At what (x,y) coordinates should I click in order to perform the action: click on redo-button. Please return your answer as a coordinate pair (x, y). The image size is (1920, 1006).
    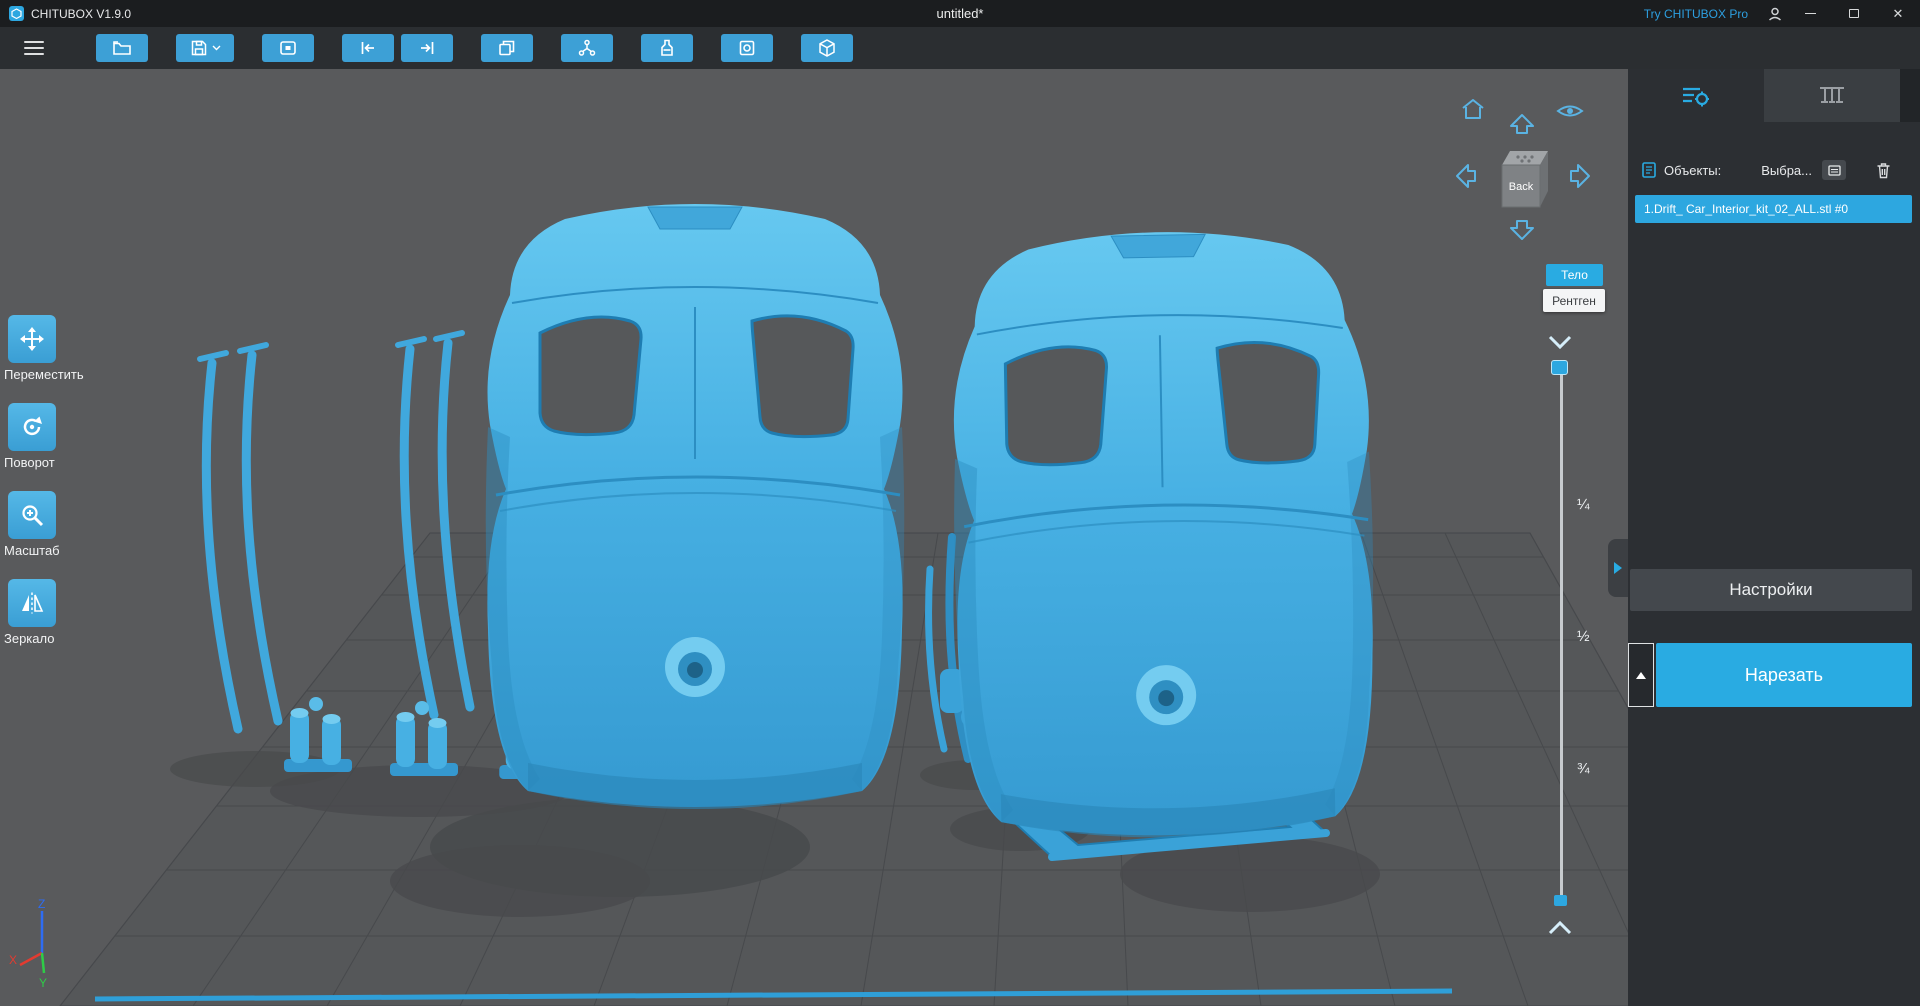
    Looking at the image, I should click on (427, 48).